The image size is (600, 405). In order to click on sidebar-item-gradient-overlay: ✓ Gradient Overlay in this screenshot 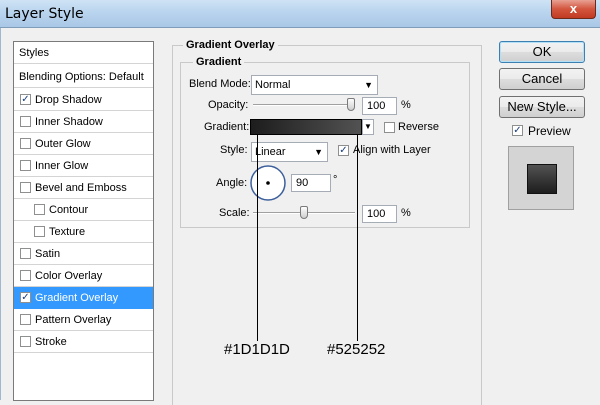, I will do `click(83, 298)`.